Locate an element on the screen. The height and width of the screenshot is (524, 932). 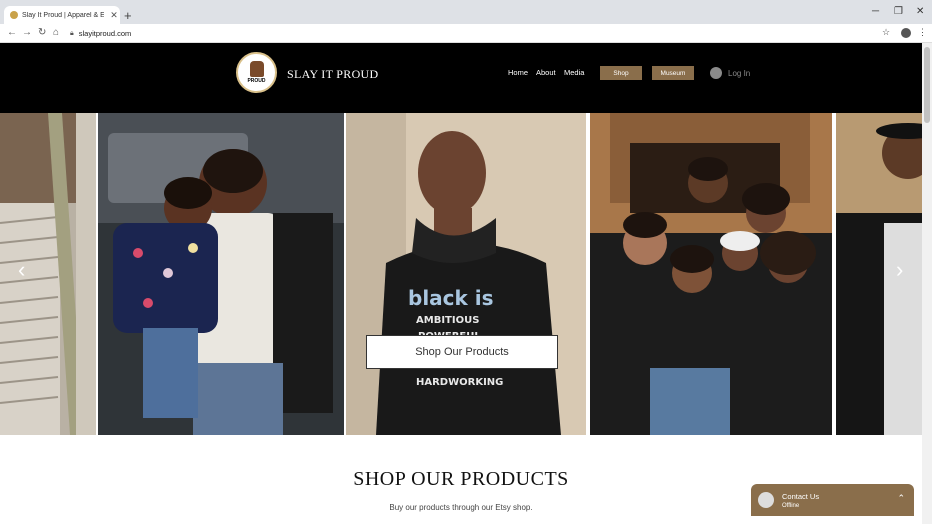
nav-home: Home is located at coordinates (518, 72).